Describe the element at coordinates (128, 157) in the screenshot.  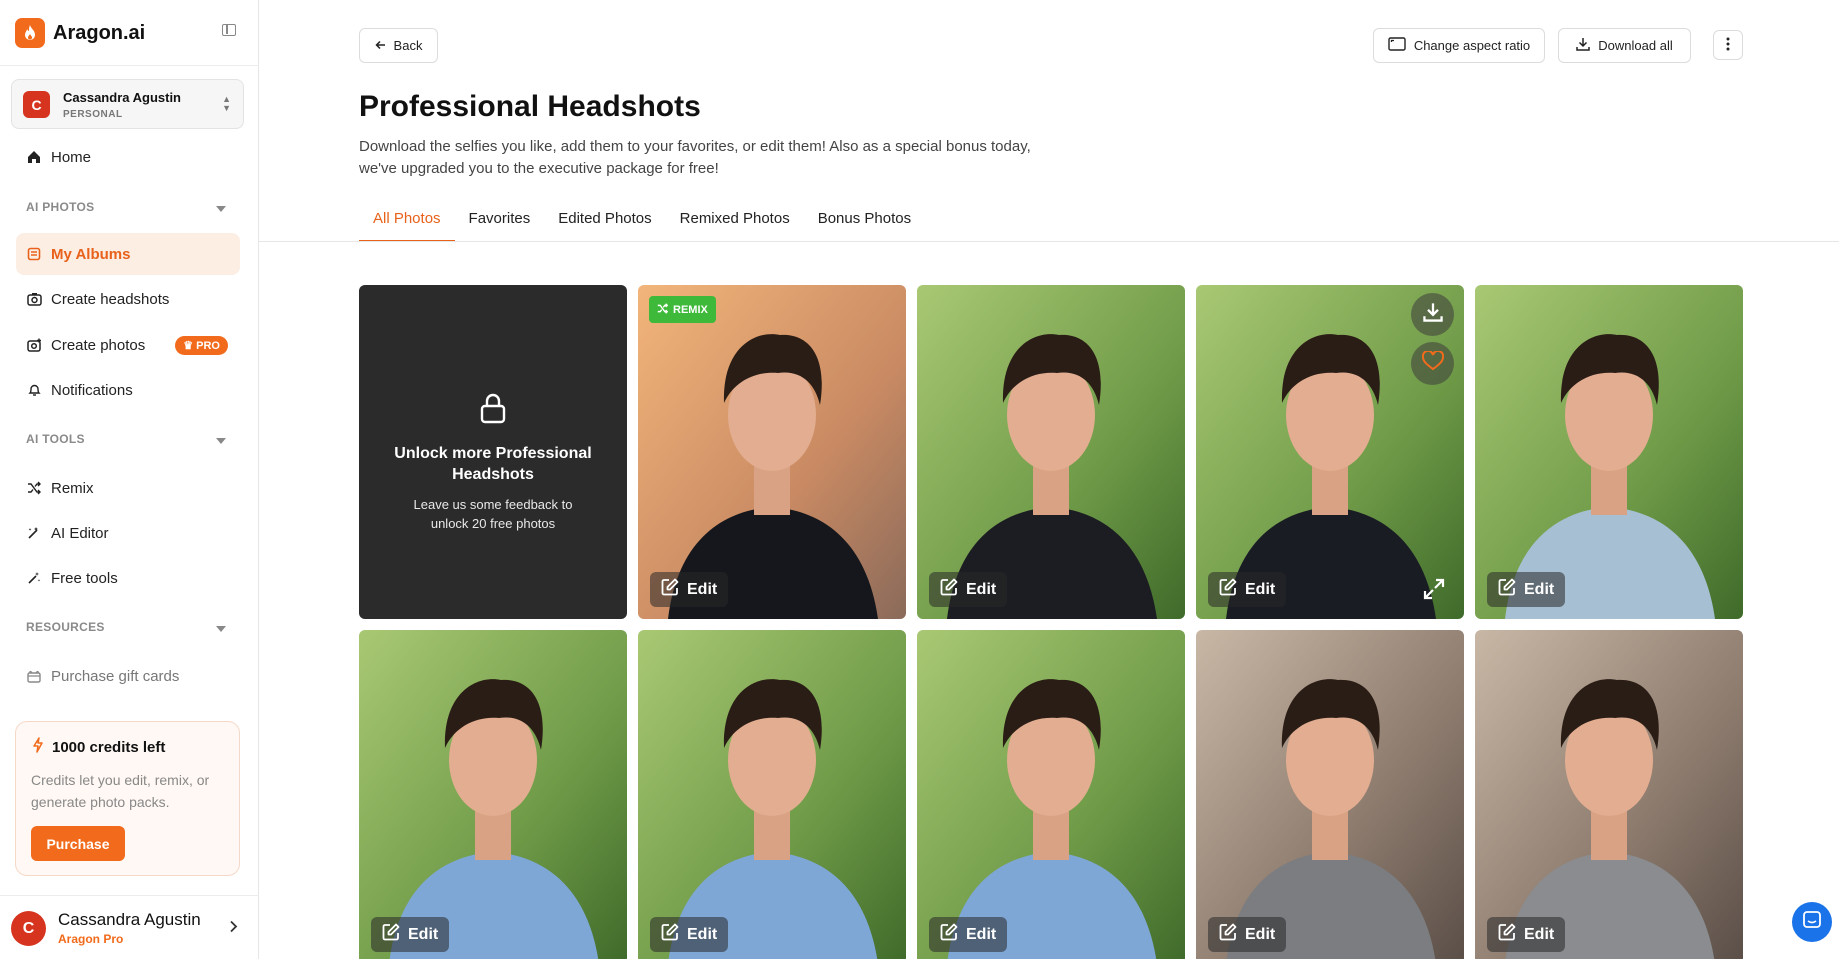
I see `sidebar-item-home: Home` at that location.